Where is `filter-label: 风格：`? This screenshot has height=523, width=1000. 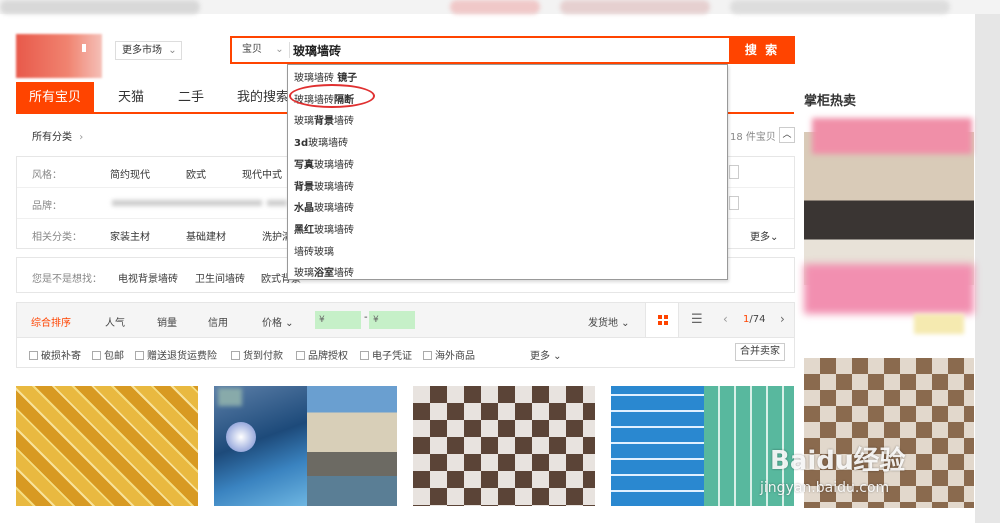
filter-label: 风格： is located at coordinates (47, 175).